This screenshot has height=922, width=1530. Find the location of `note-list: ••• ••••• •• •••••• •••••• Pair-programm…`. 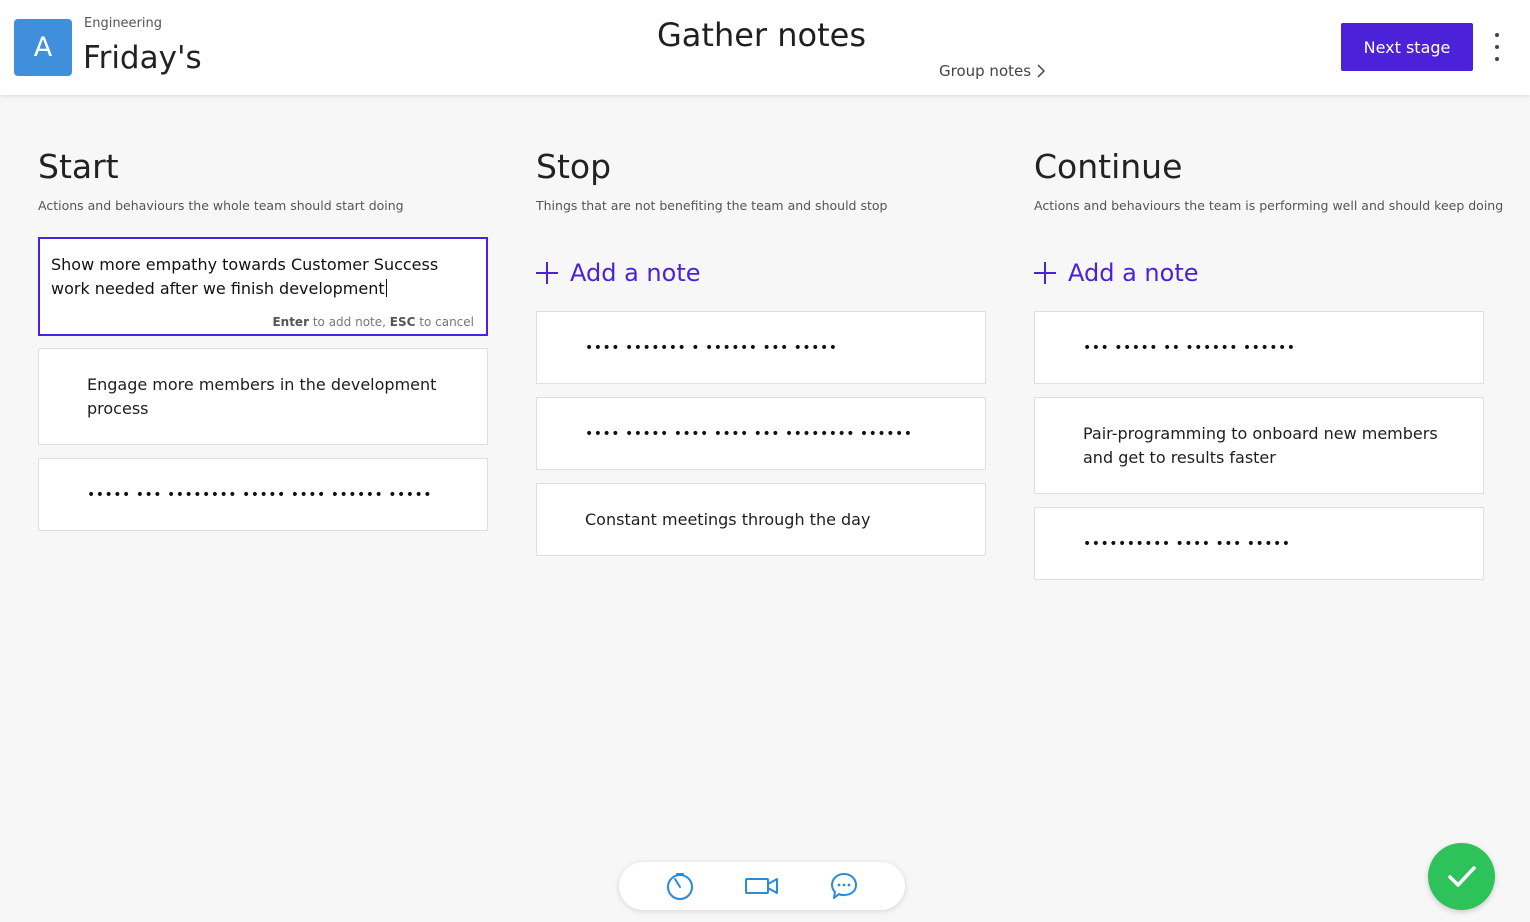

note-list: ••• ••••• •• •••••• •••••• Pair-programm… is located at coordinates (1259, 445).